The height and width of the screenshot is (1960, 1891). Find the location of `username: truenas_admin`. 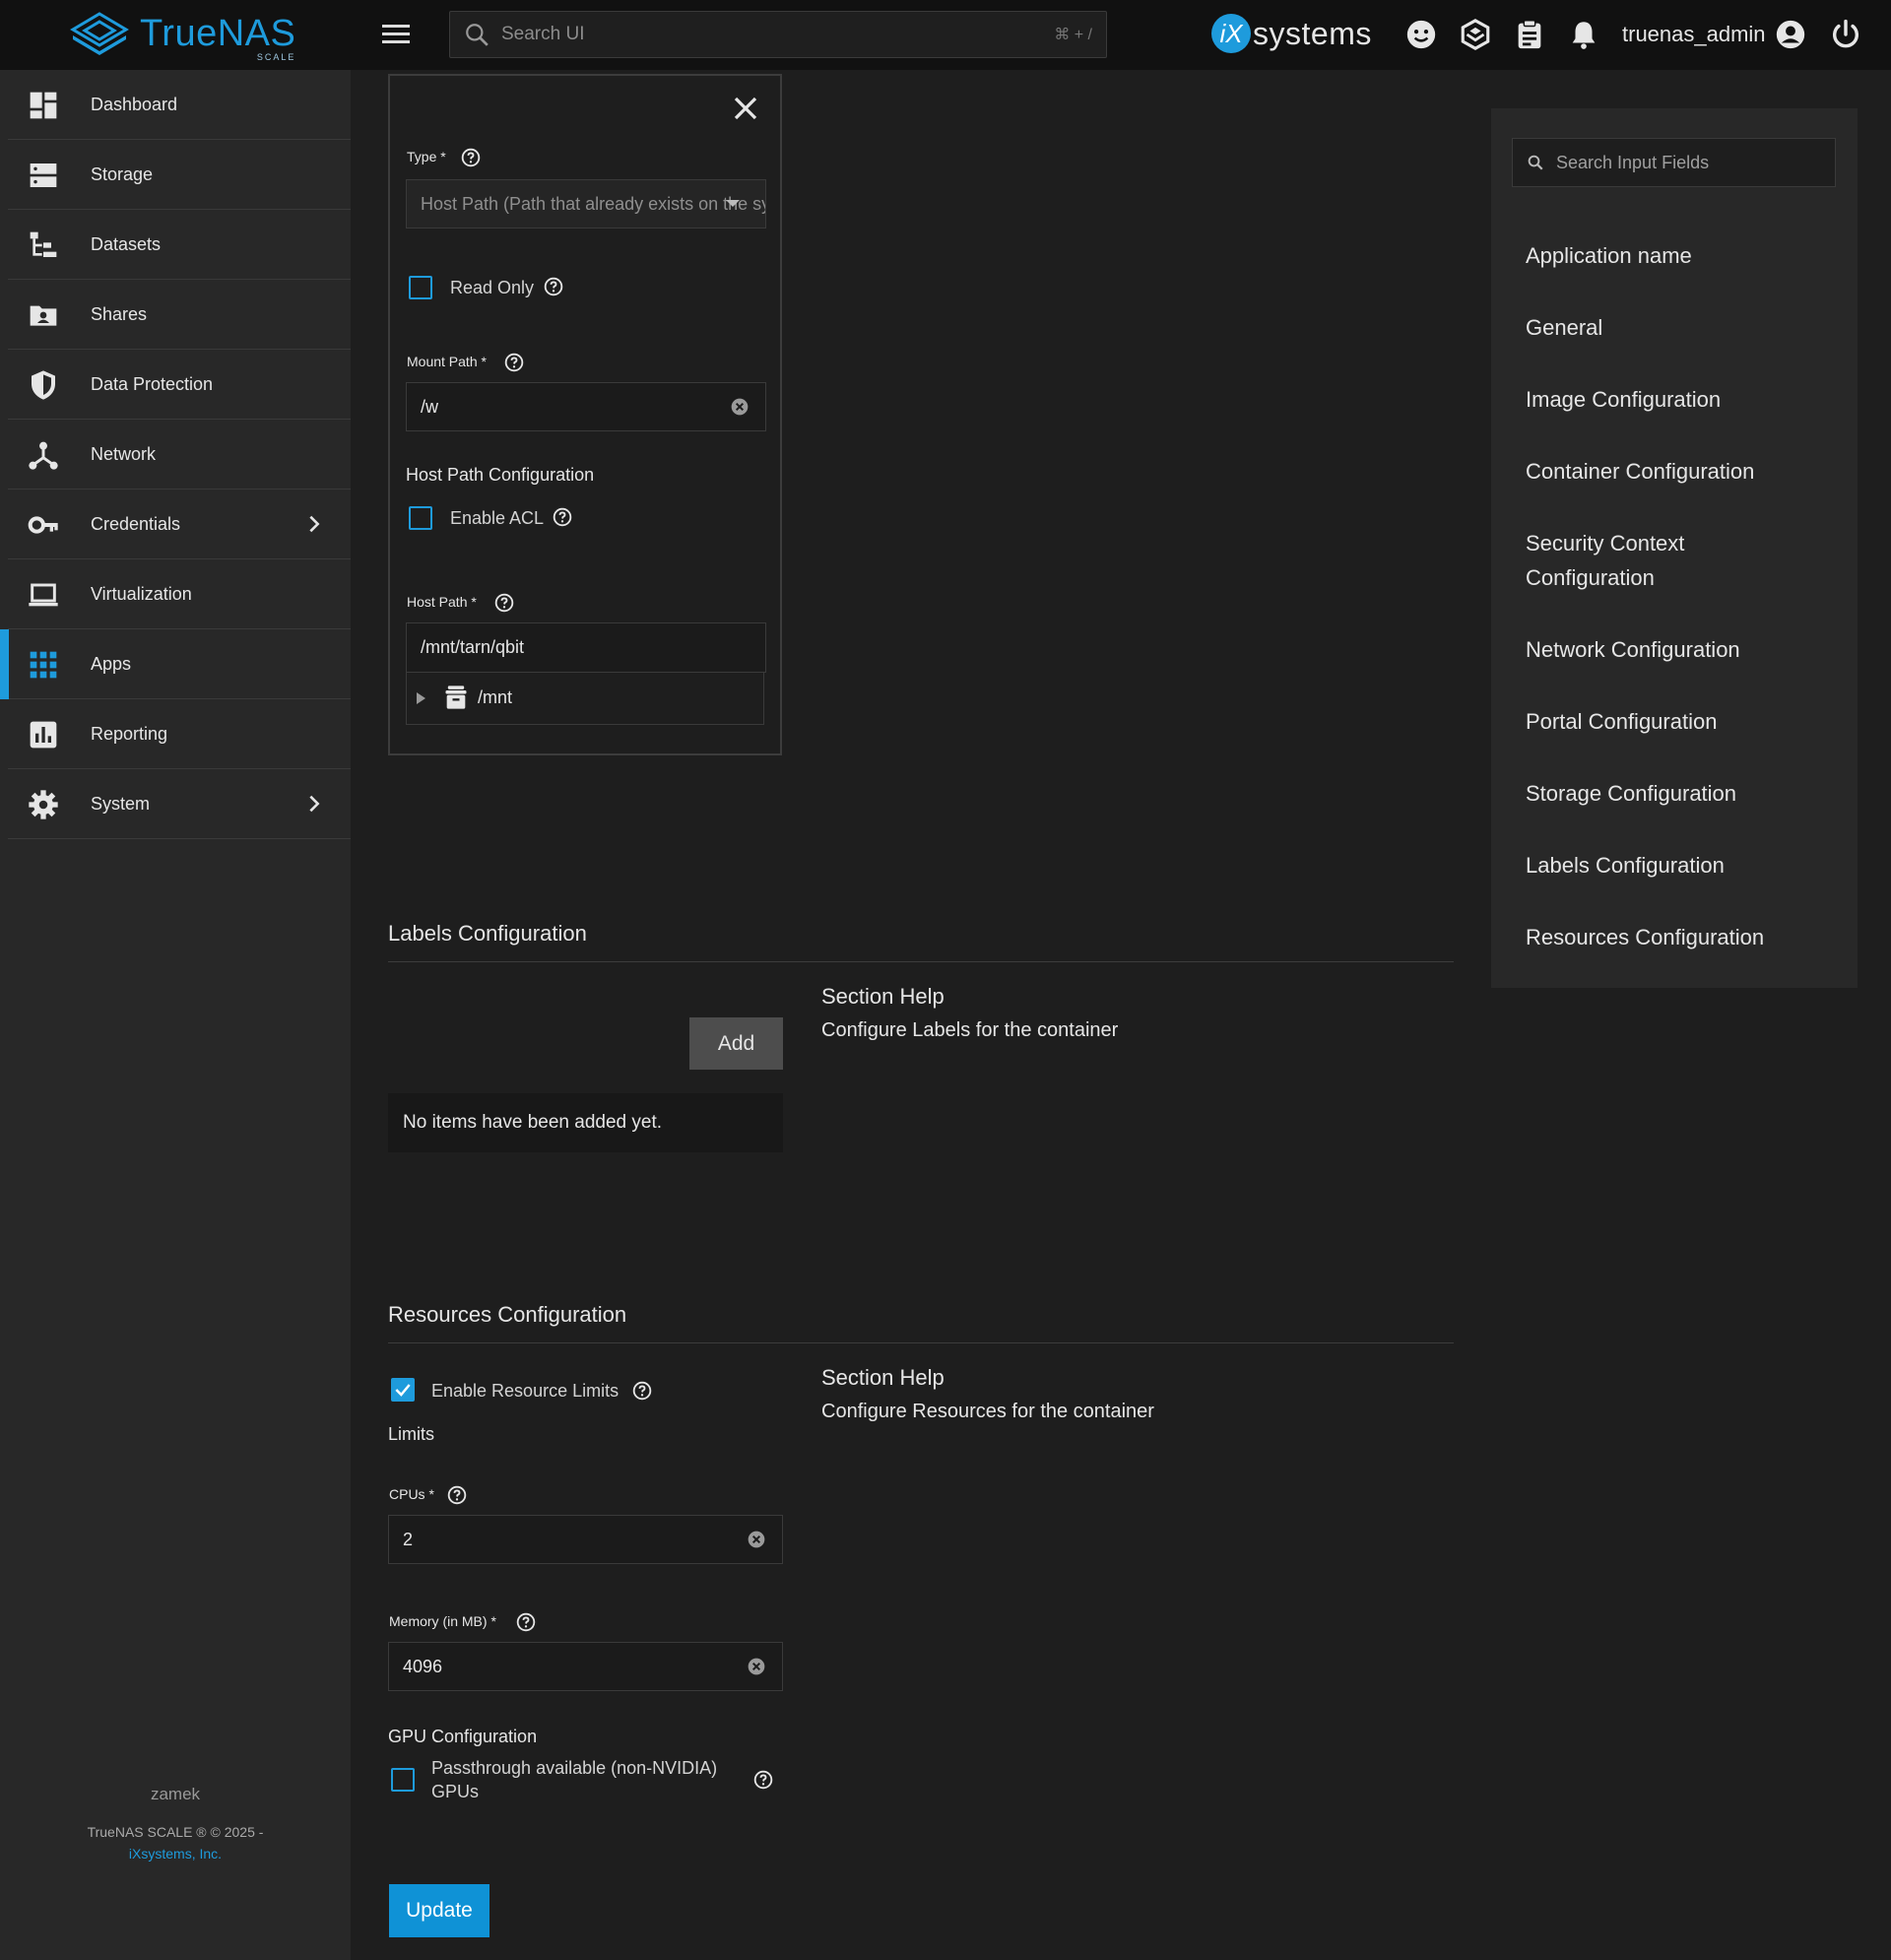

username: truenas_admin is located at coordinates (1694, 34).